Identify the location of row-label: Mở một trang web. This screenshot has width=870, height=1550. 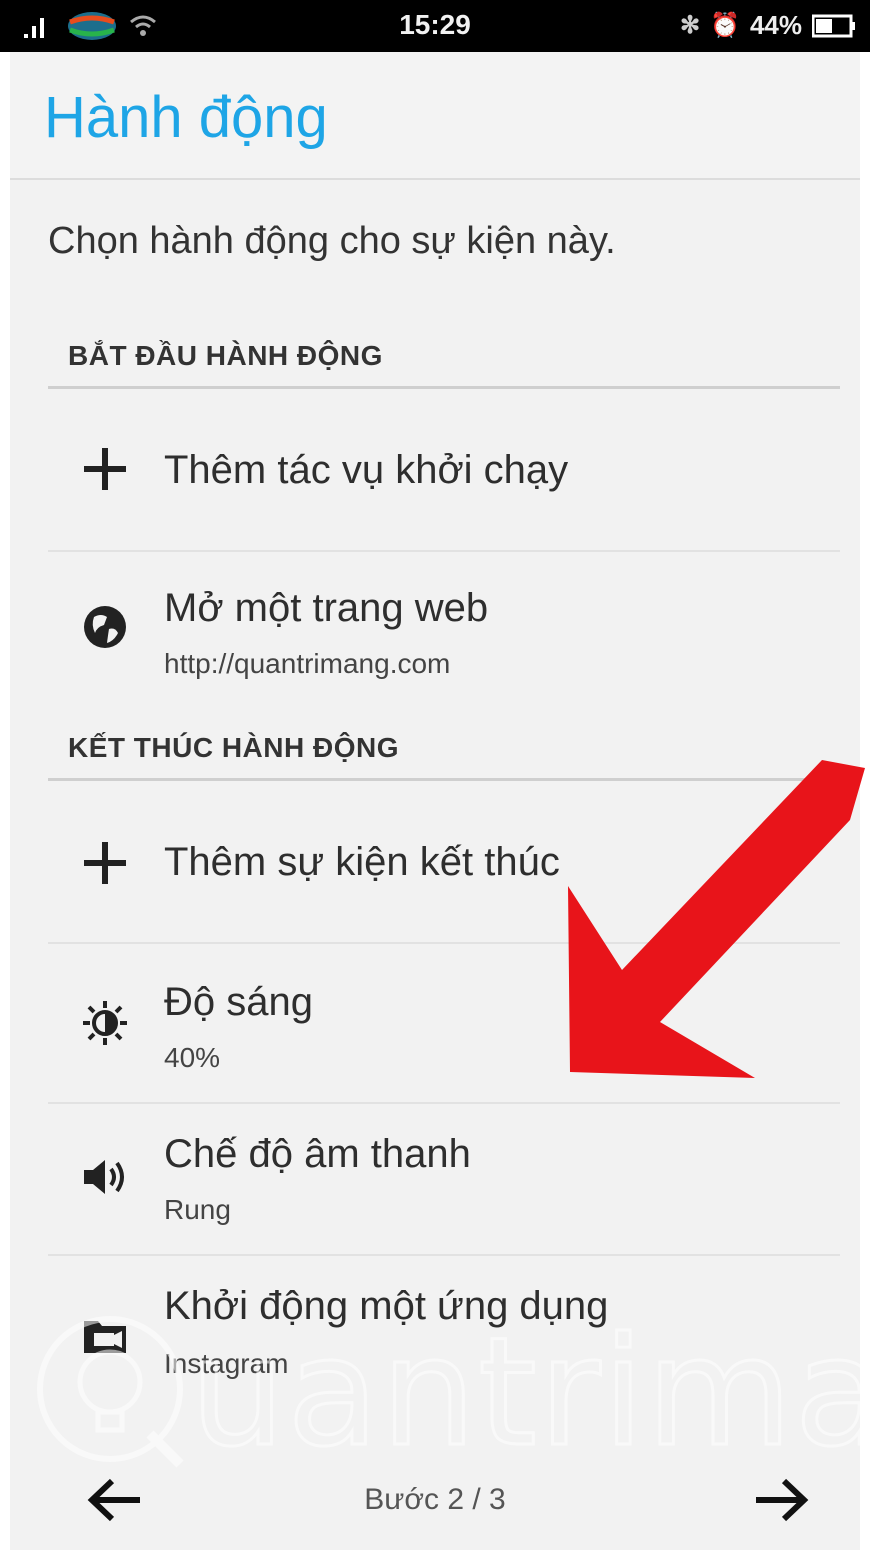
(326, 608).